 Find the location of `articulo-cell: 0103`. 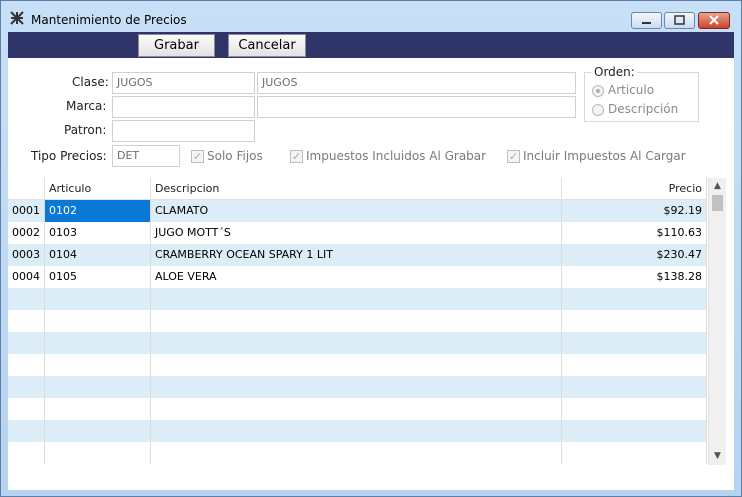

articulo-cell: 0103 is located at coordinates (98, 233).